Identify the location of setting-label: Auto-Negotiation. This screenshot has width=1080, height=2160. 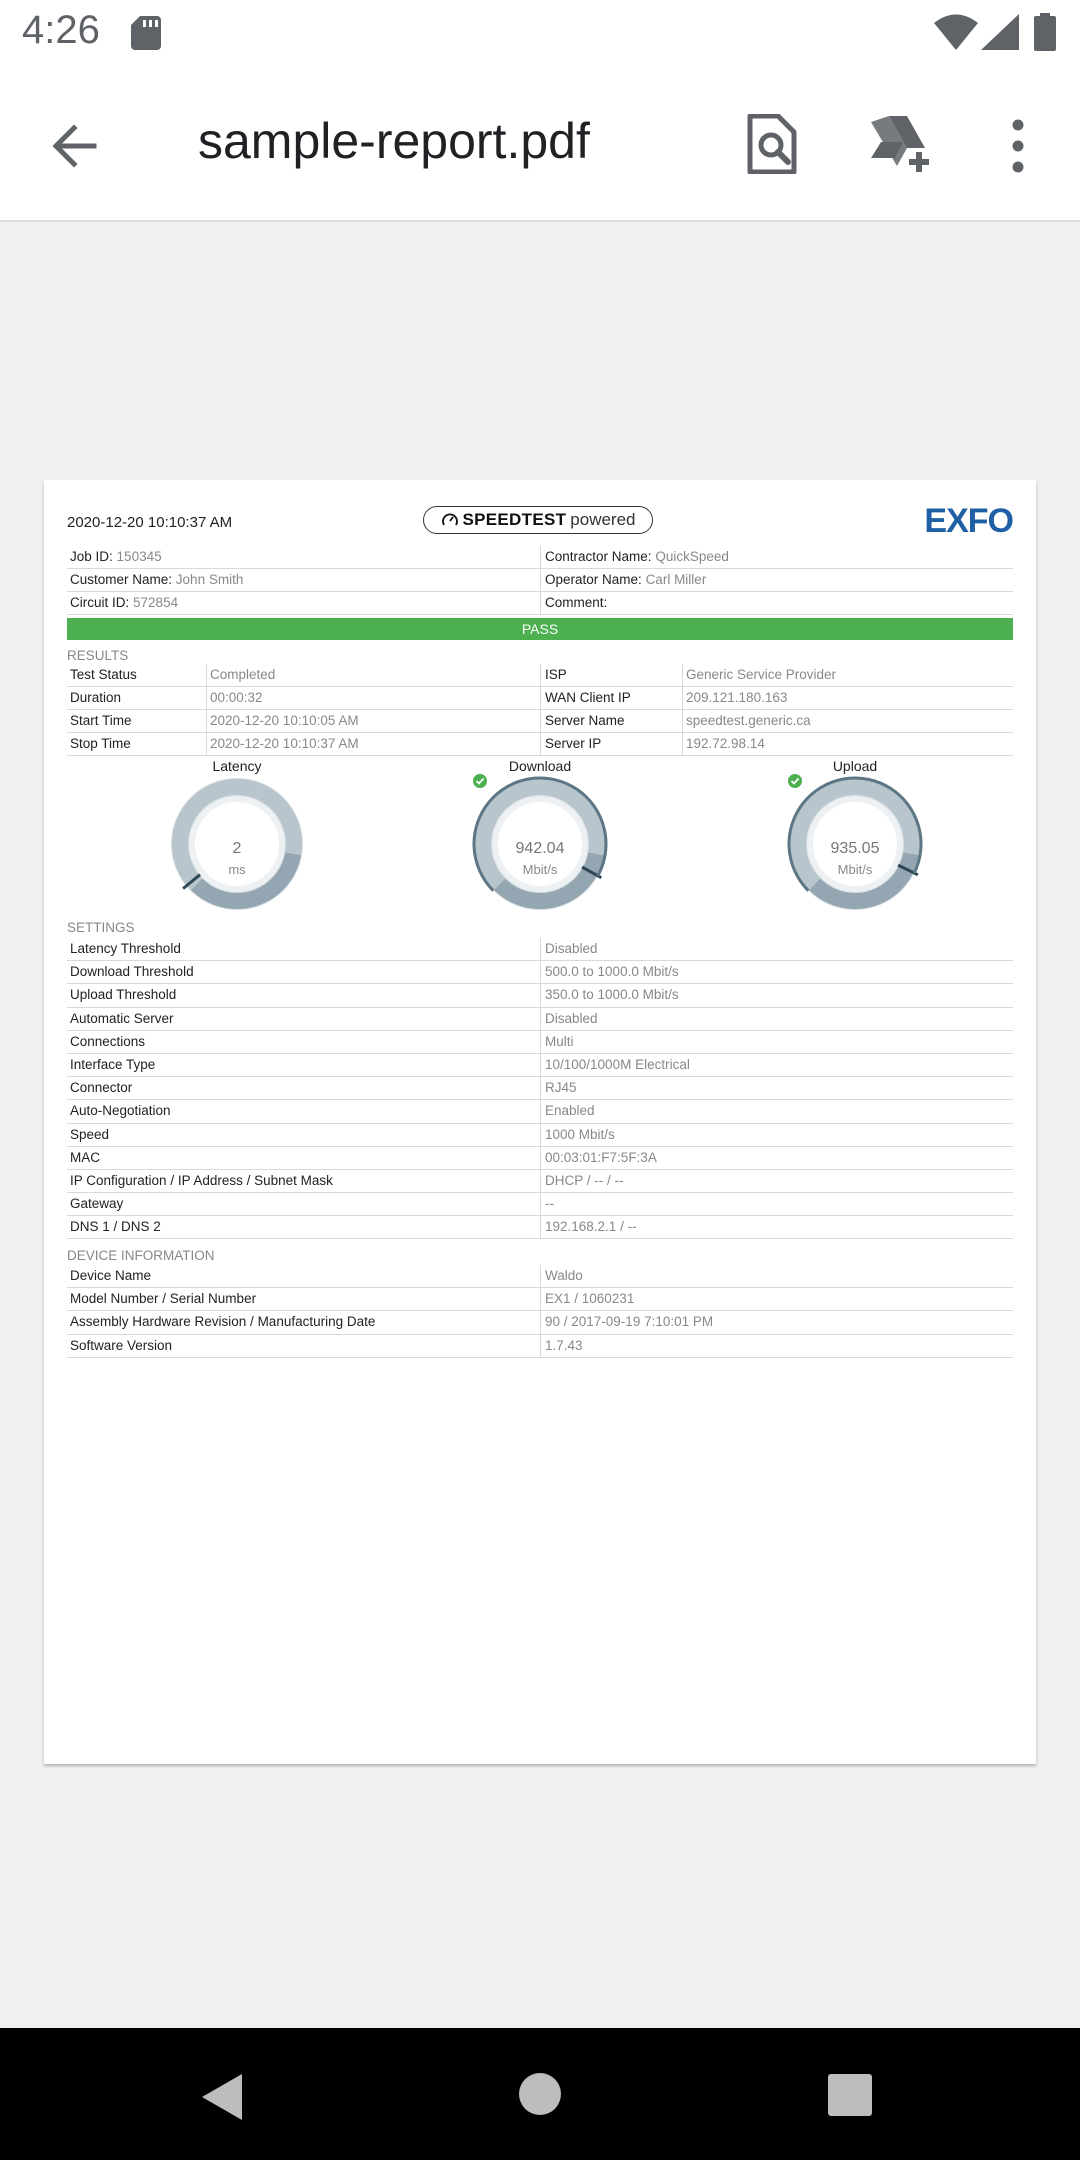
(303, 1112).